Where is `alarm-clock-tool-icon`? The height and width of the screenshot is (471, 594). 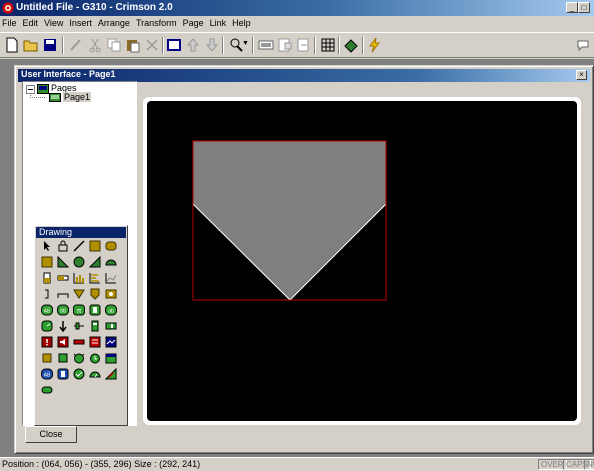 alarm-clock-tool-icon is located at coordinates (79, 358).